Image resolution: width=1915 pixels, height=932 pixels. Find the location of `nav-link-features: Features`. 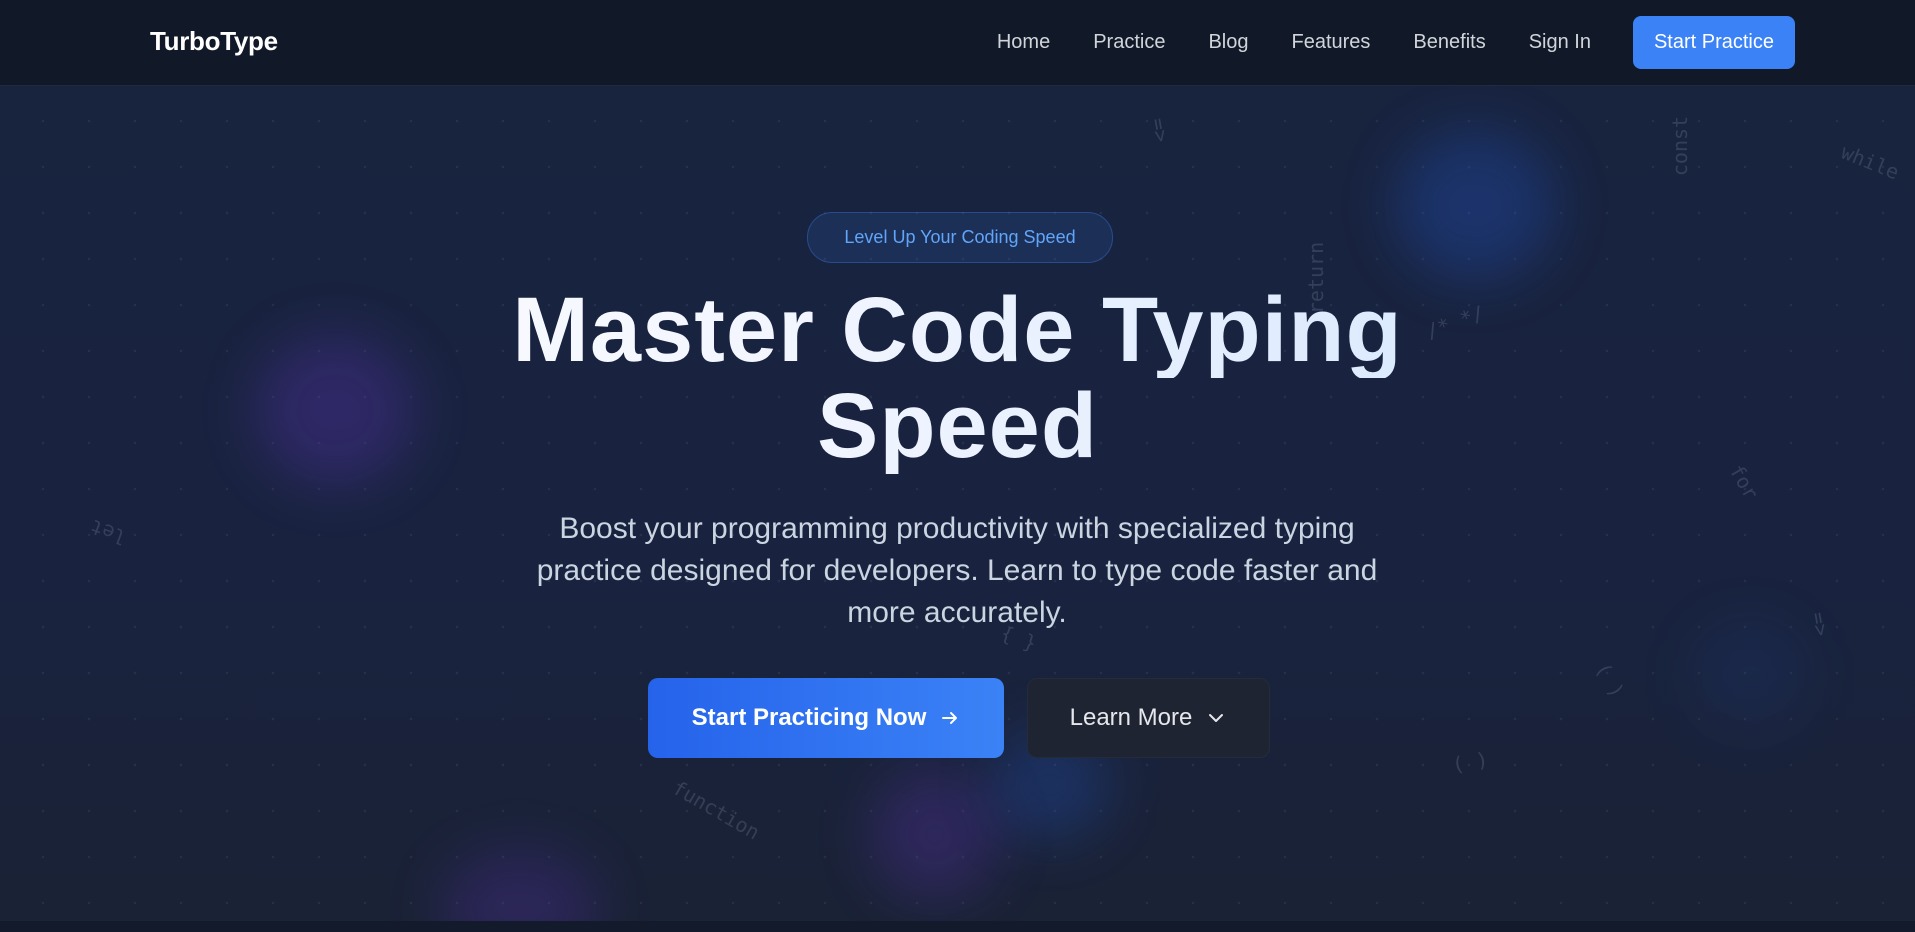

nav-link-features: Features is located at coordinates (1330, 42).